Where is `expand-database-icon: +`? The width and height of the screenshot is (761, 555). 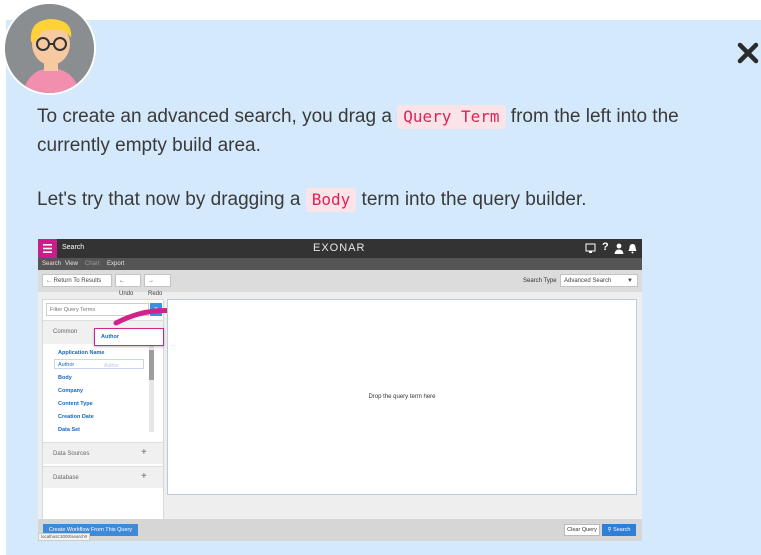
expand-database-icon: + is located at coordinates (144, 476).